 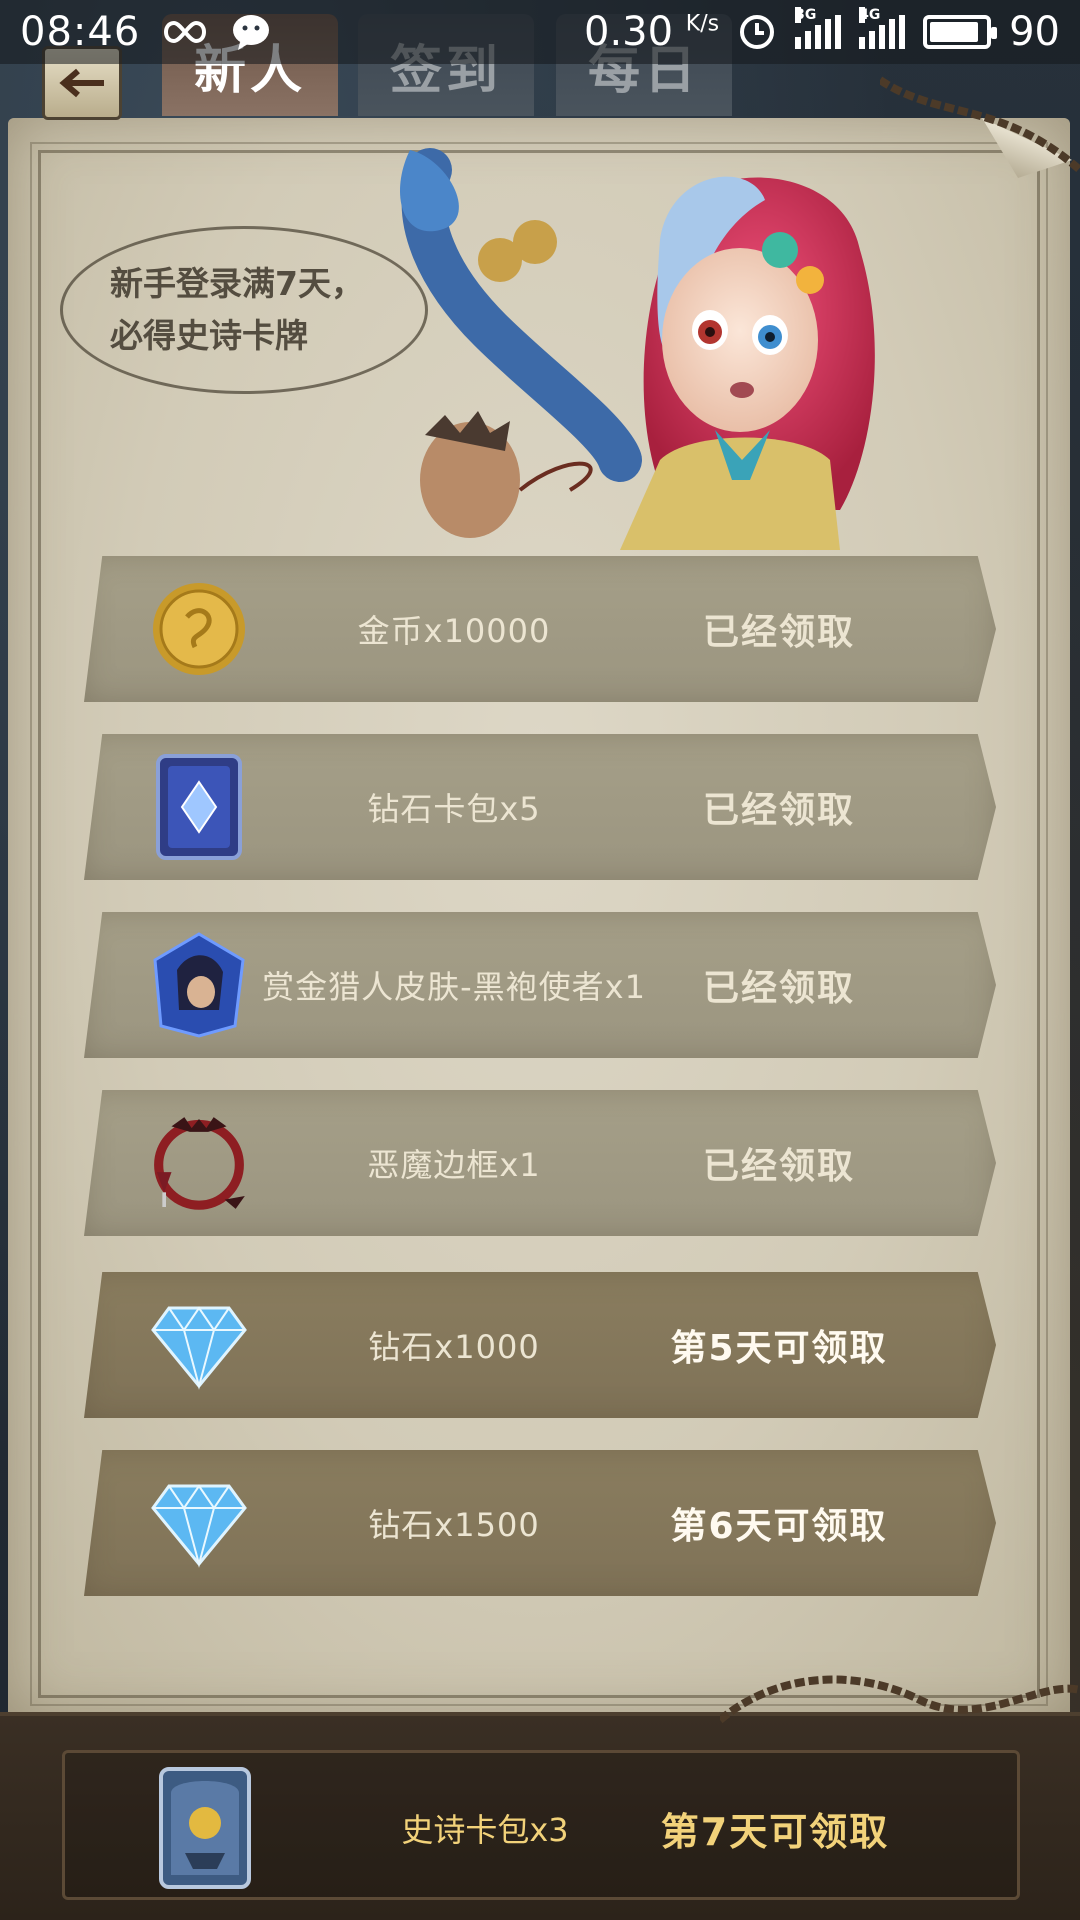 I want to click on reward-name: 钻石x1000, so click(x=454, y=1347).